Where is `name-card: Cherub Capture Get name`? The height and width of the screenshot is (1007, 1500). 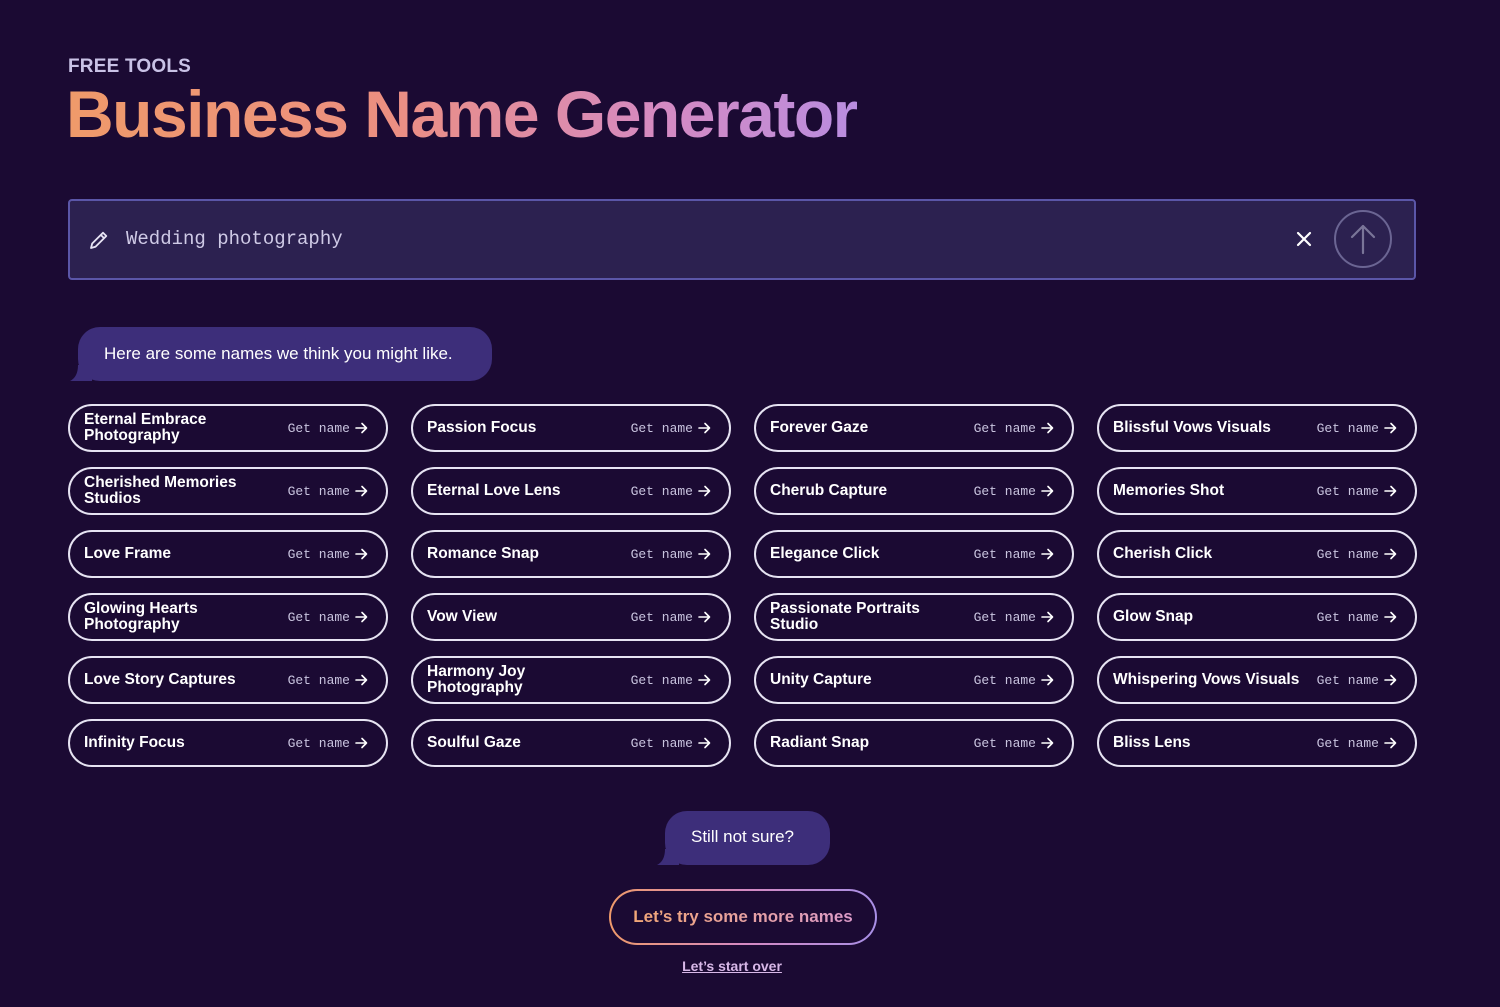
name-card: Cherub Capture Get name is located at coordinates (914, 491).